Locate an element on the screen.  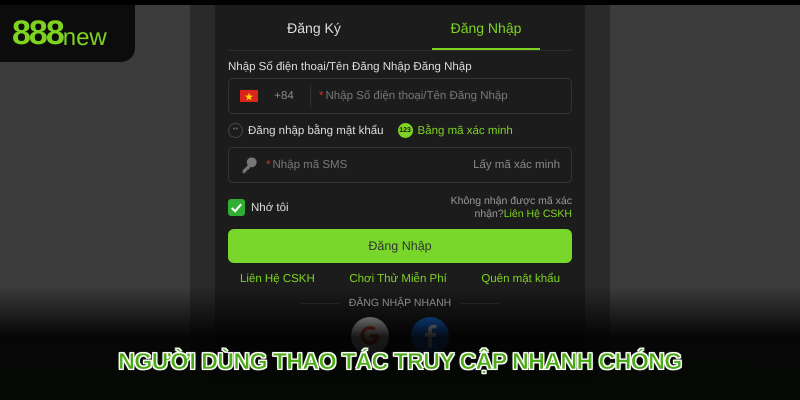
logo: 888new is located at coordinates (67, 33).